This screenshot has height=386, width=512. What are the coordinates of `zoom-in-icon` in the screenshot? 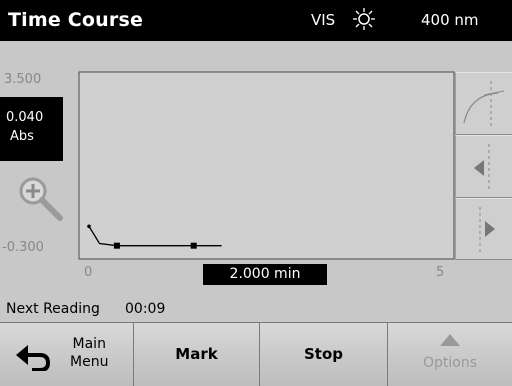 It's located at (39, 199).